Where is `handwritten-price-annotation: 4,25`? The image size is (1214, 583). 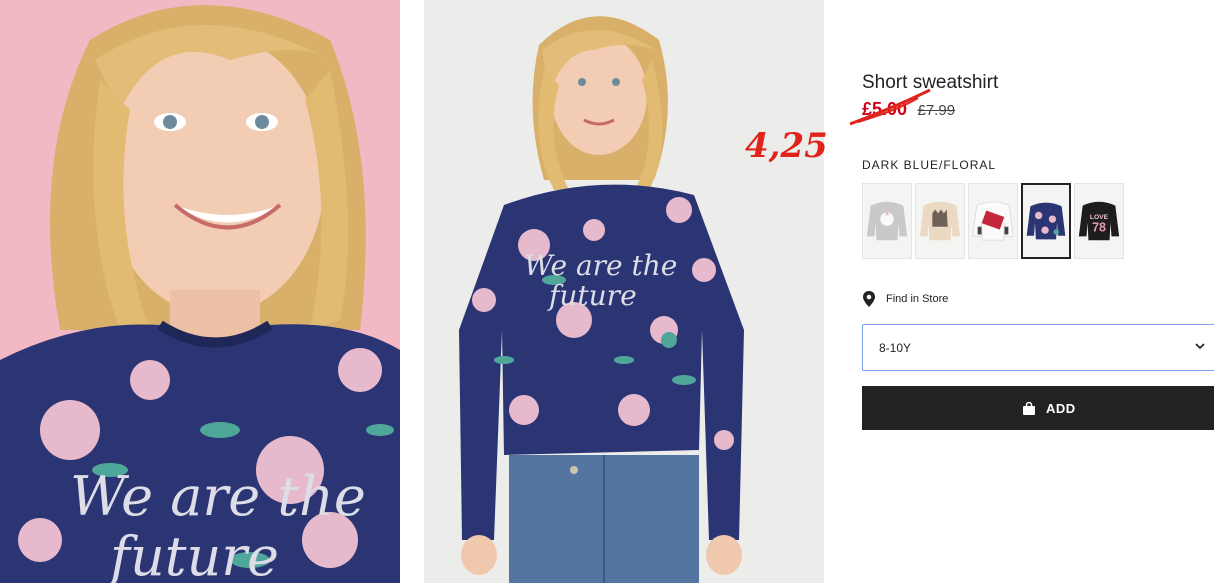 handwritten-price-annotation: 4,25 is located at coordinates (786, 146).